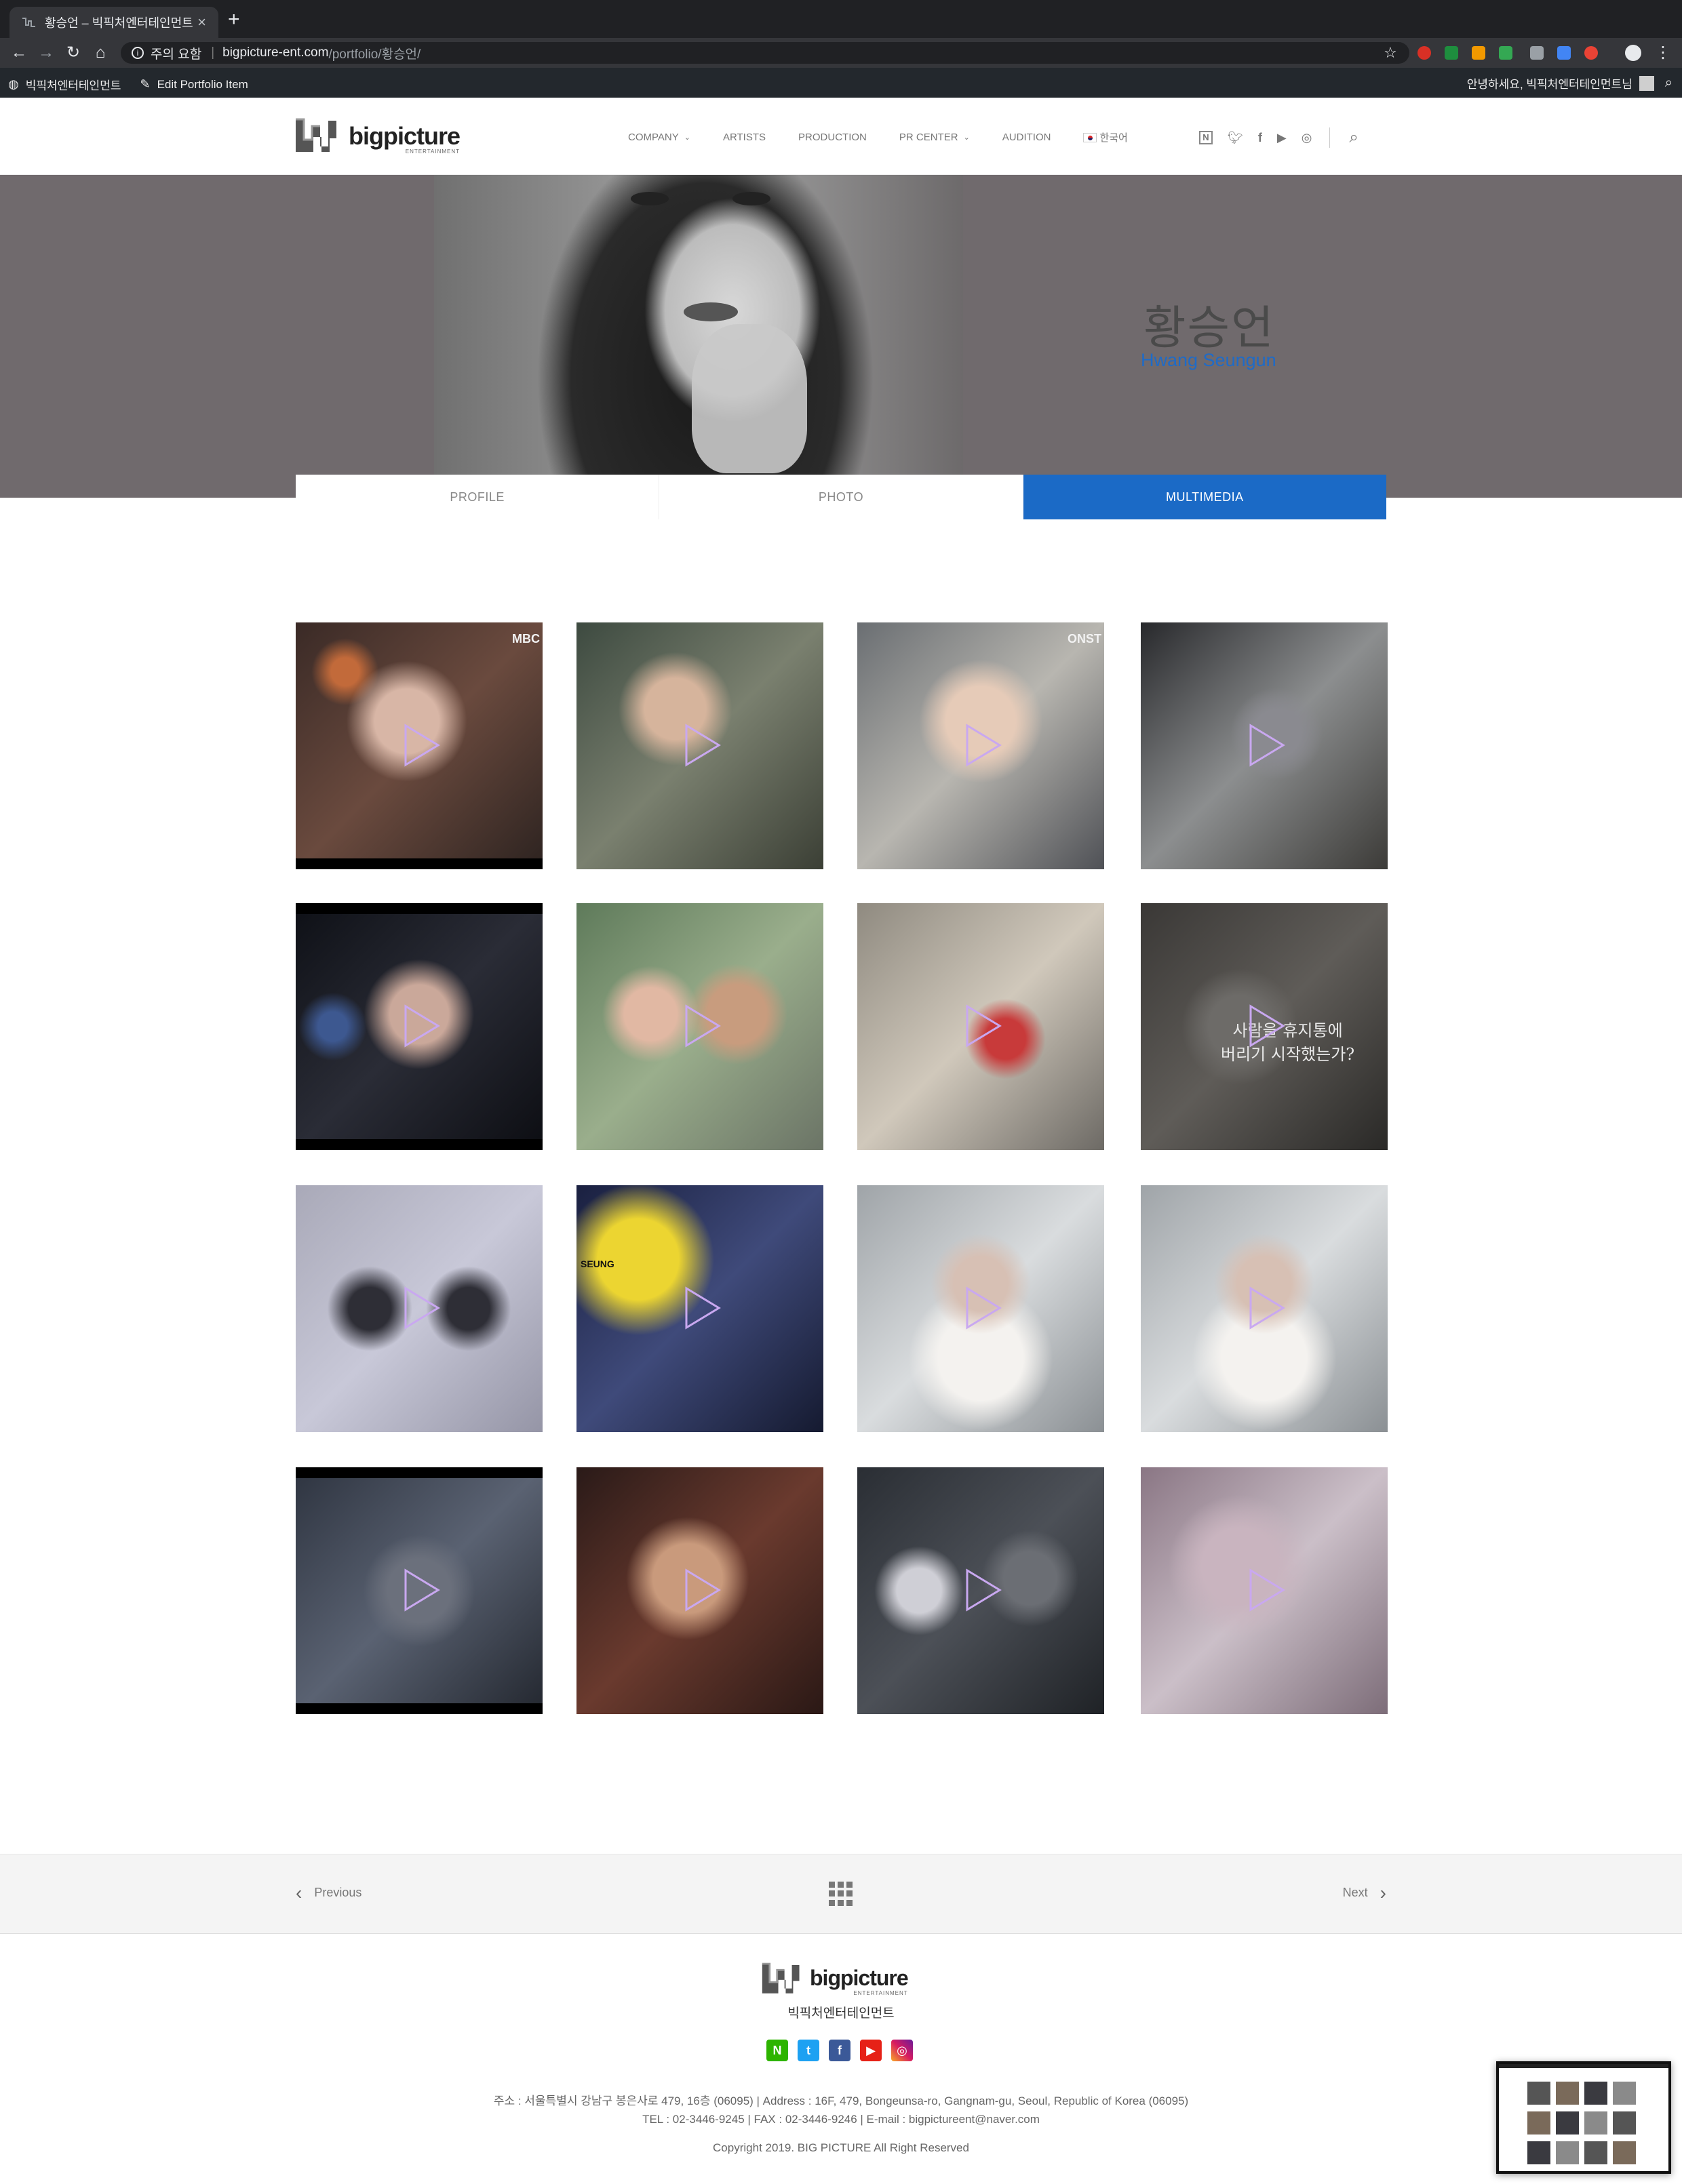  What do you see at coordinates (1026, 138) in the screenshot?
I see `nav-item-audition: AUDITION` at bounding box center [1026, 138].